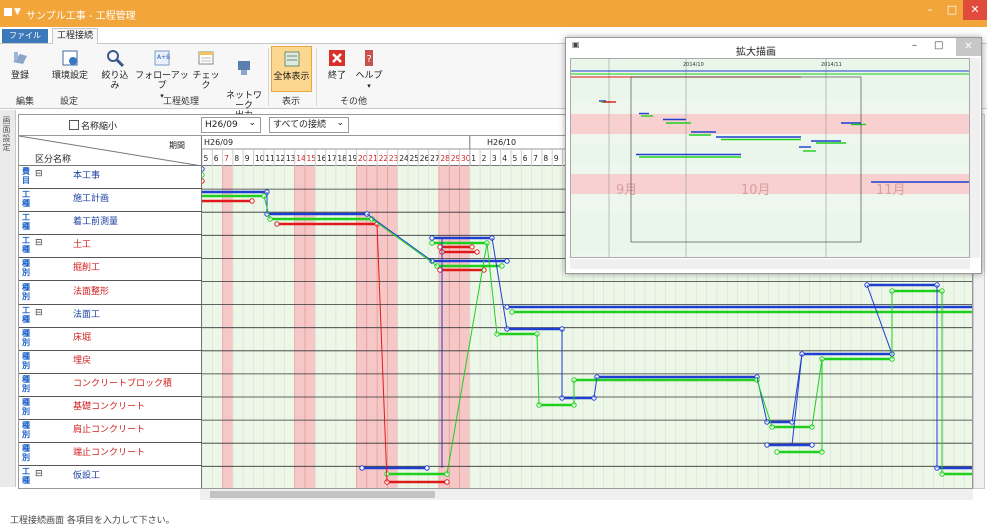  I want to click on zoom-horizontal-scrollbar, so click(770, 264).